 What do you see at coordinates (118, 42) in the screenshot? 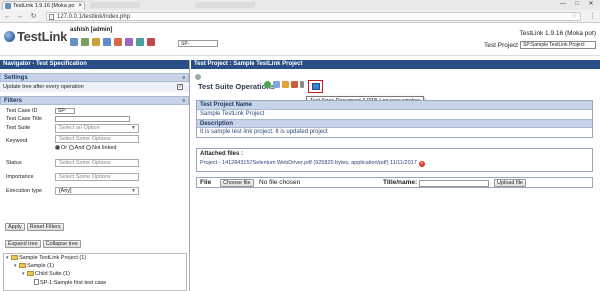
I see `results-icon` at bounding box center [118, 42].